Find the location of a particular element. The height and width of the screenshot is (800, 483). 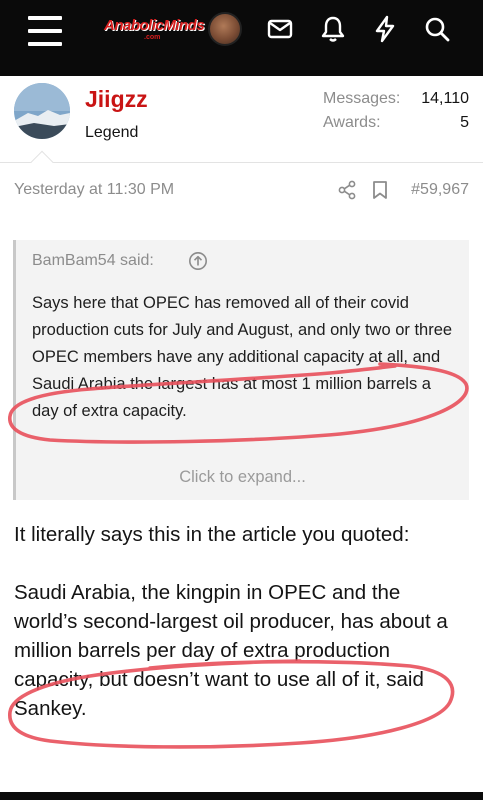

user-title: Legend is located at coordinates (112, 132).